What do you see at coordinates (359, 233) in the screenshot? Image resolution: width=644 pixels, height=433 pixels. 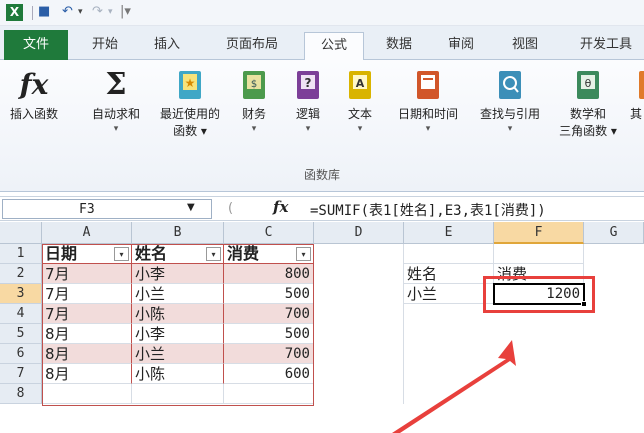 I see `column-header-d: D` at bounding box center [359, 233].